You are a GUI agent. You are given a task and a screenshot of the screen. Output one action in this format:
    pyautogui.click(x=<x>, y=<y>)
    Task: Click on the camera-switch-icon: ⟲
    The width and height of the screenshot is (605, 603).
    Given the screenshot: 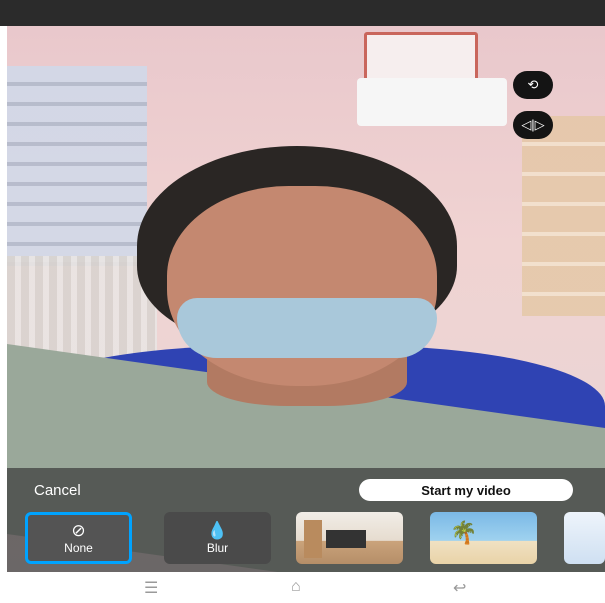 What is the action you would take?
    pyautogui.click(x=533, y=84)
    